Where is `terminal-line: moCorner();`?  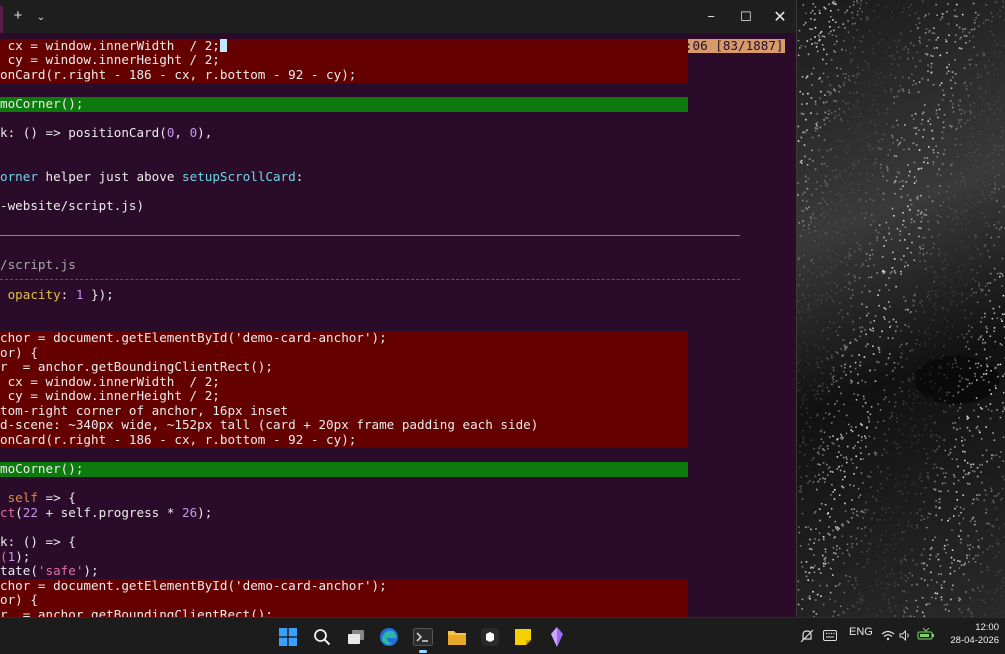 terminal-line: moCorner(); is located at coordinates (42, 469).